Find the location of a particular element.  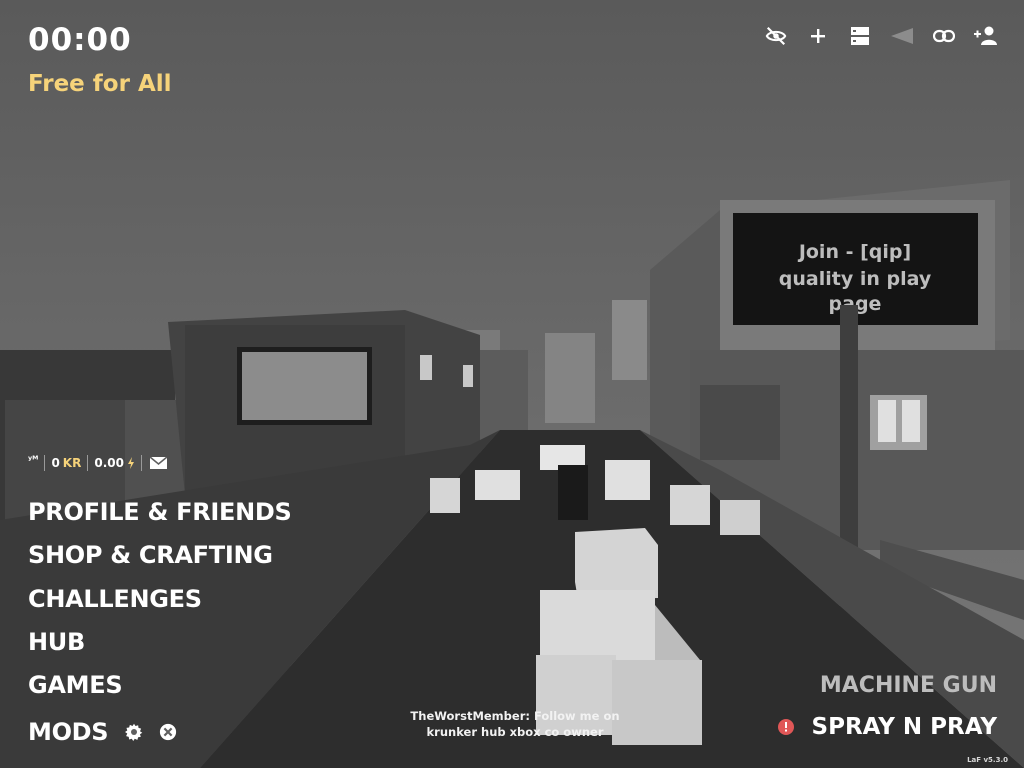

add-friend-icon is located at coordinates (986, 36).